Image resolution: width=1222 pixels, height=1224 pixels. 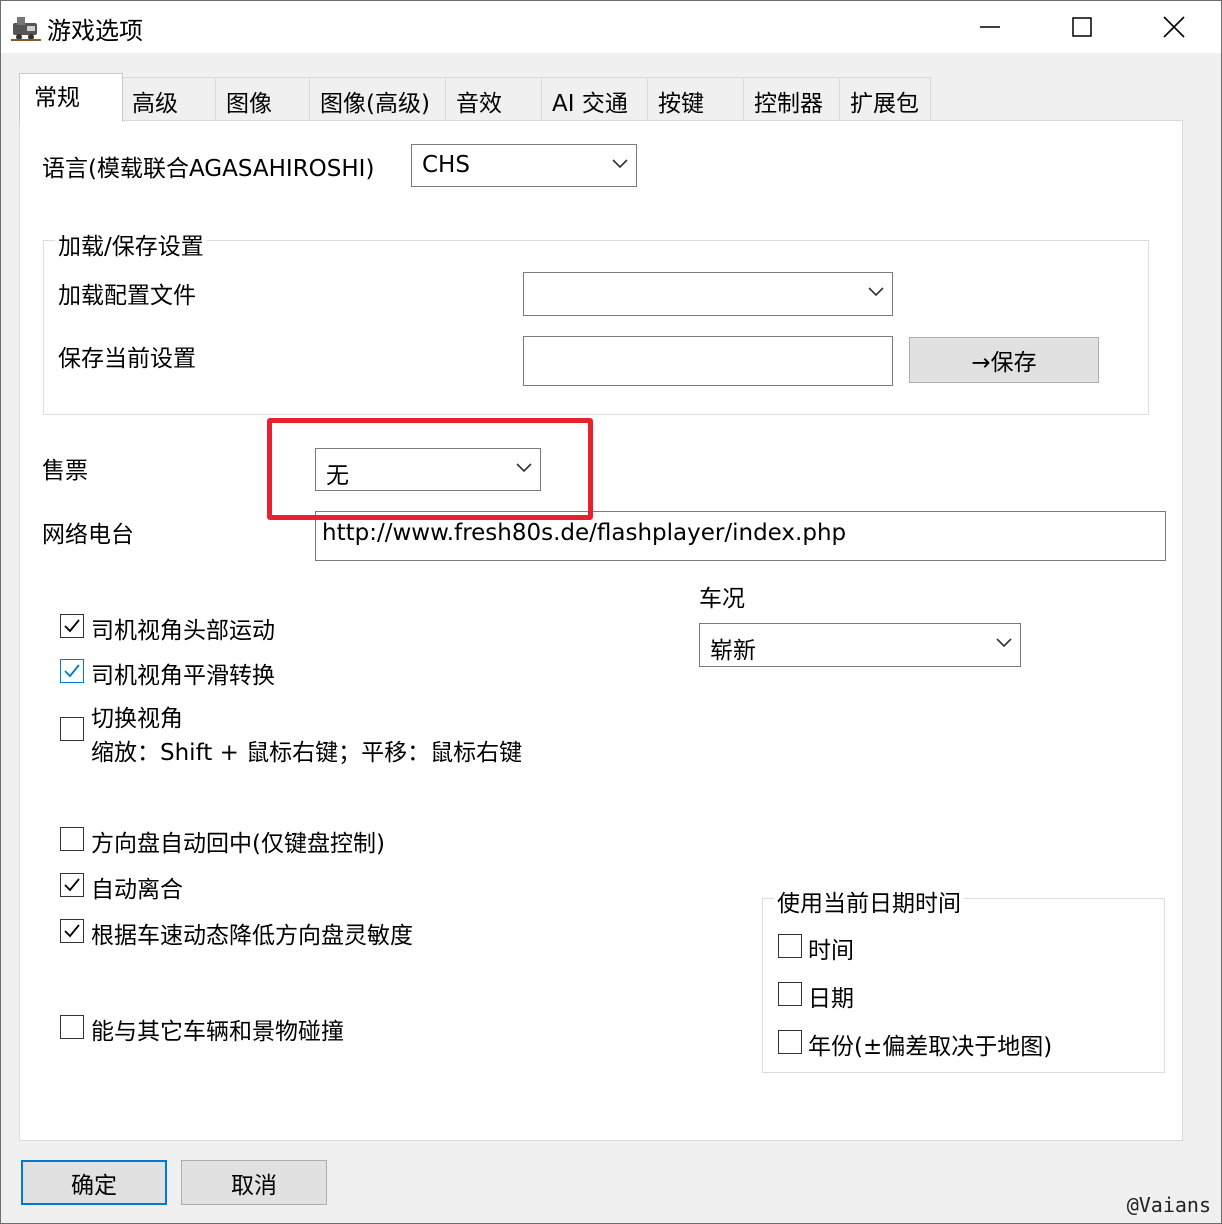 I want to click on condition-label: 车况, so click(x=722, y=599).